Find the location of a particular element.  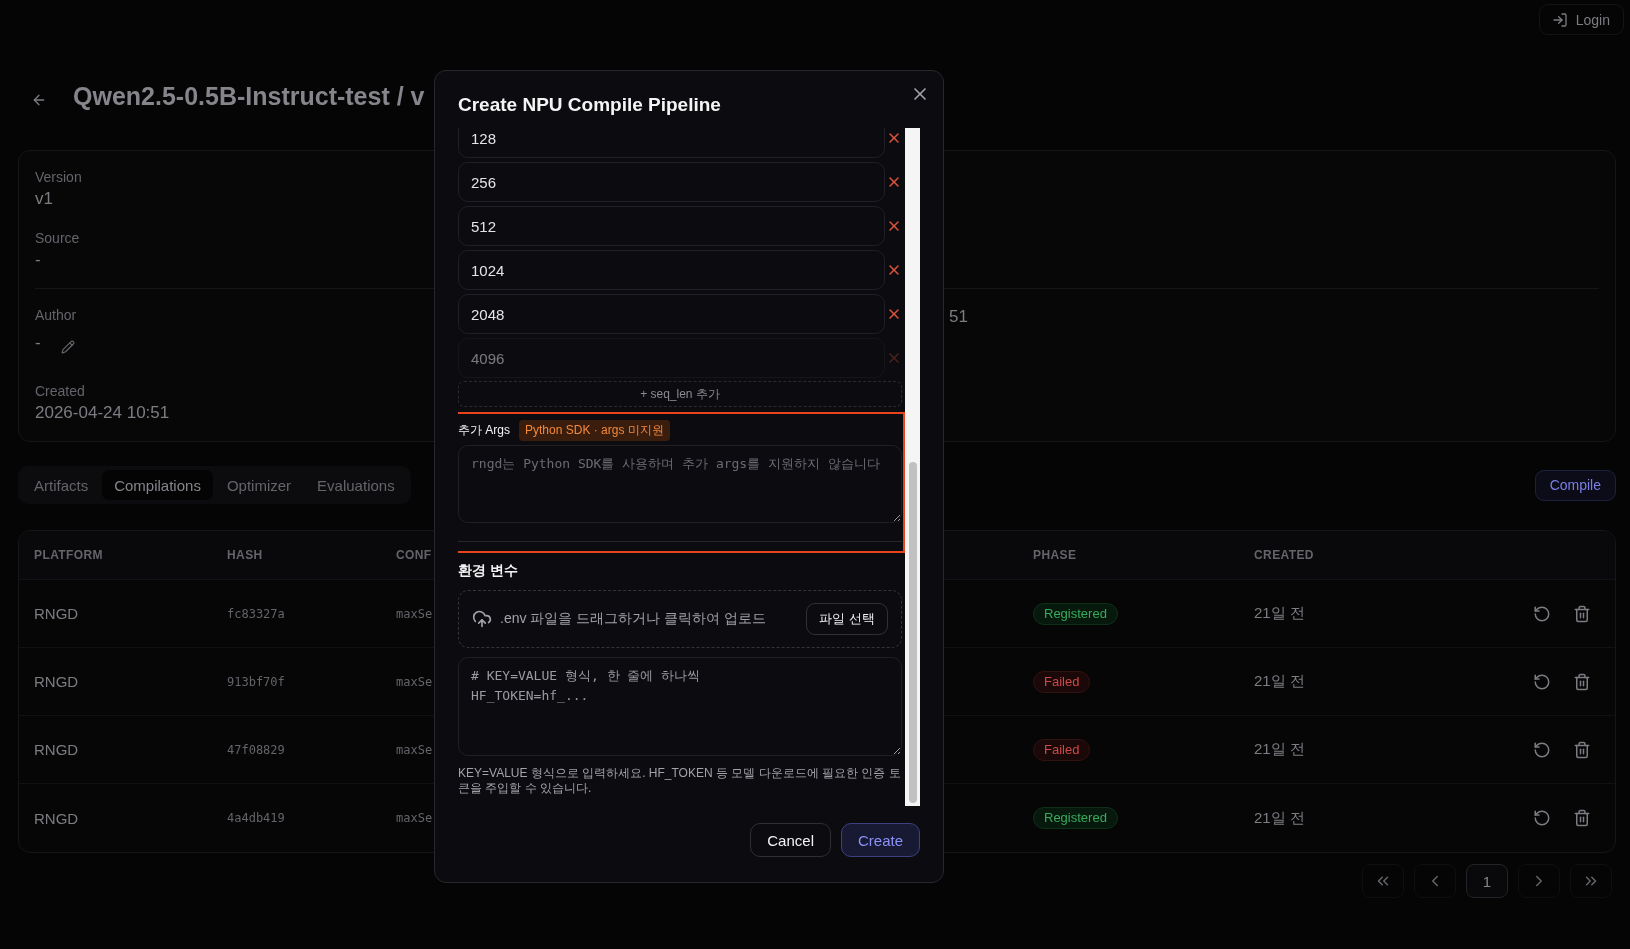

compile-button: Compile is located at coordinates (1575, 485).